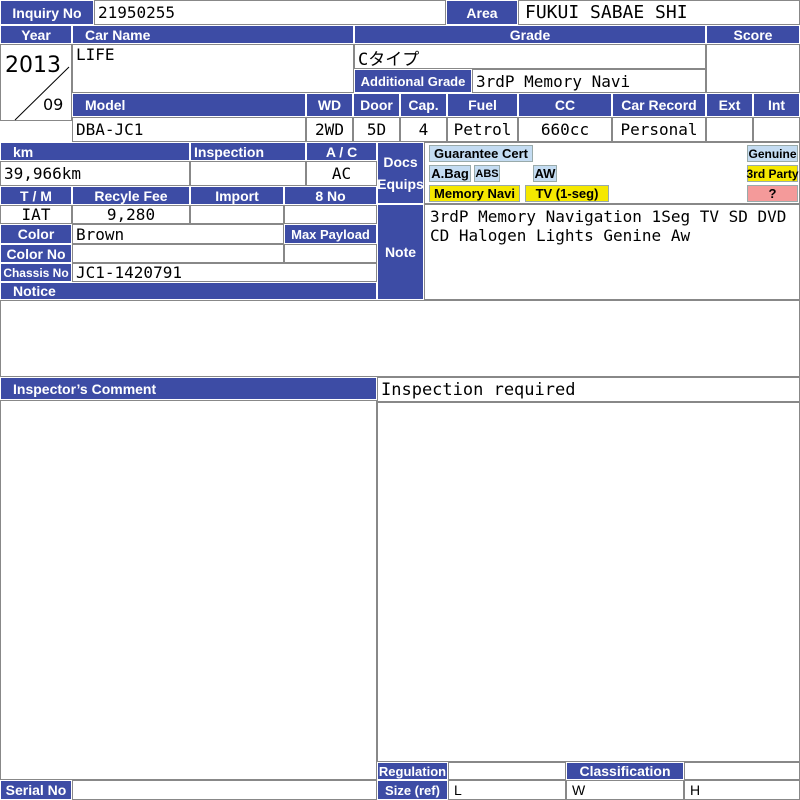 The width and height of the screenshot is (800, 800). Describe the element at coordinates (412, 771) in the screenshot. I see `regulation-label: Regulation` at that location.